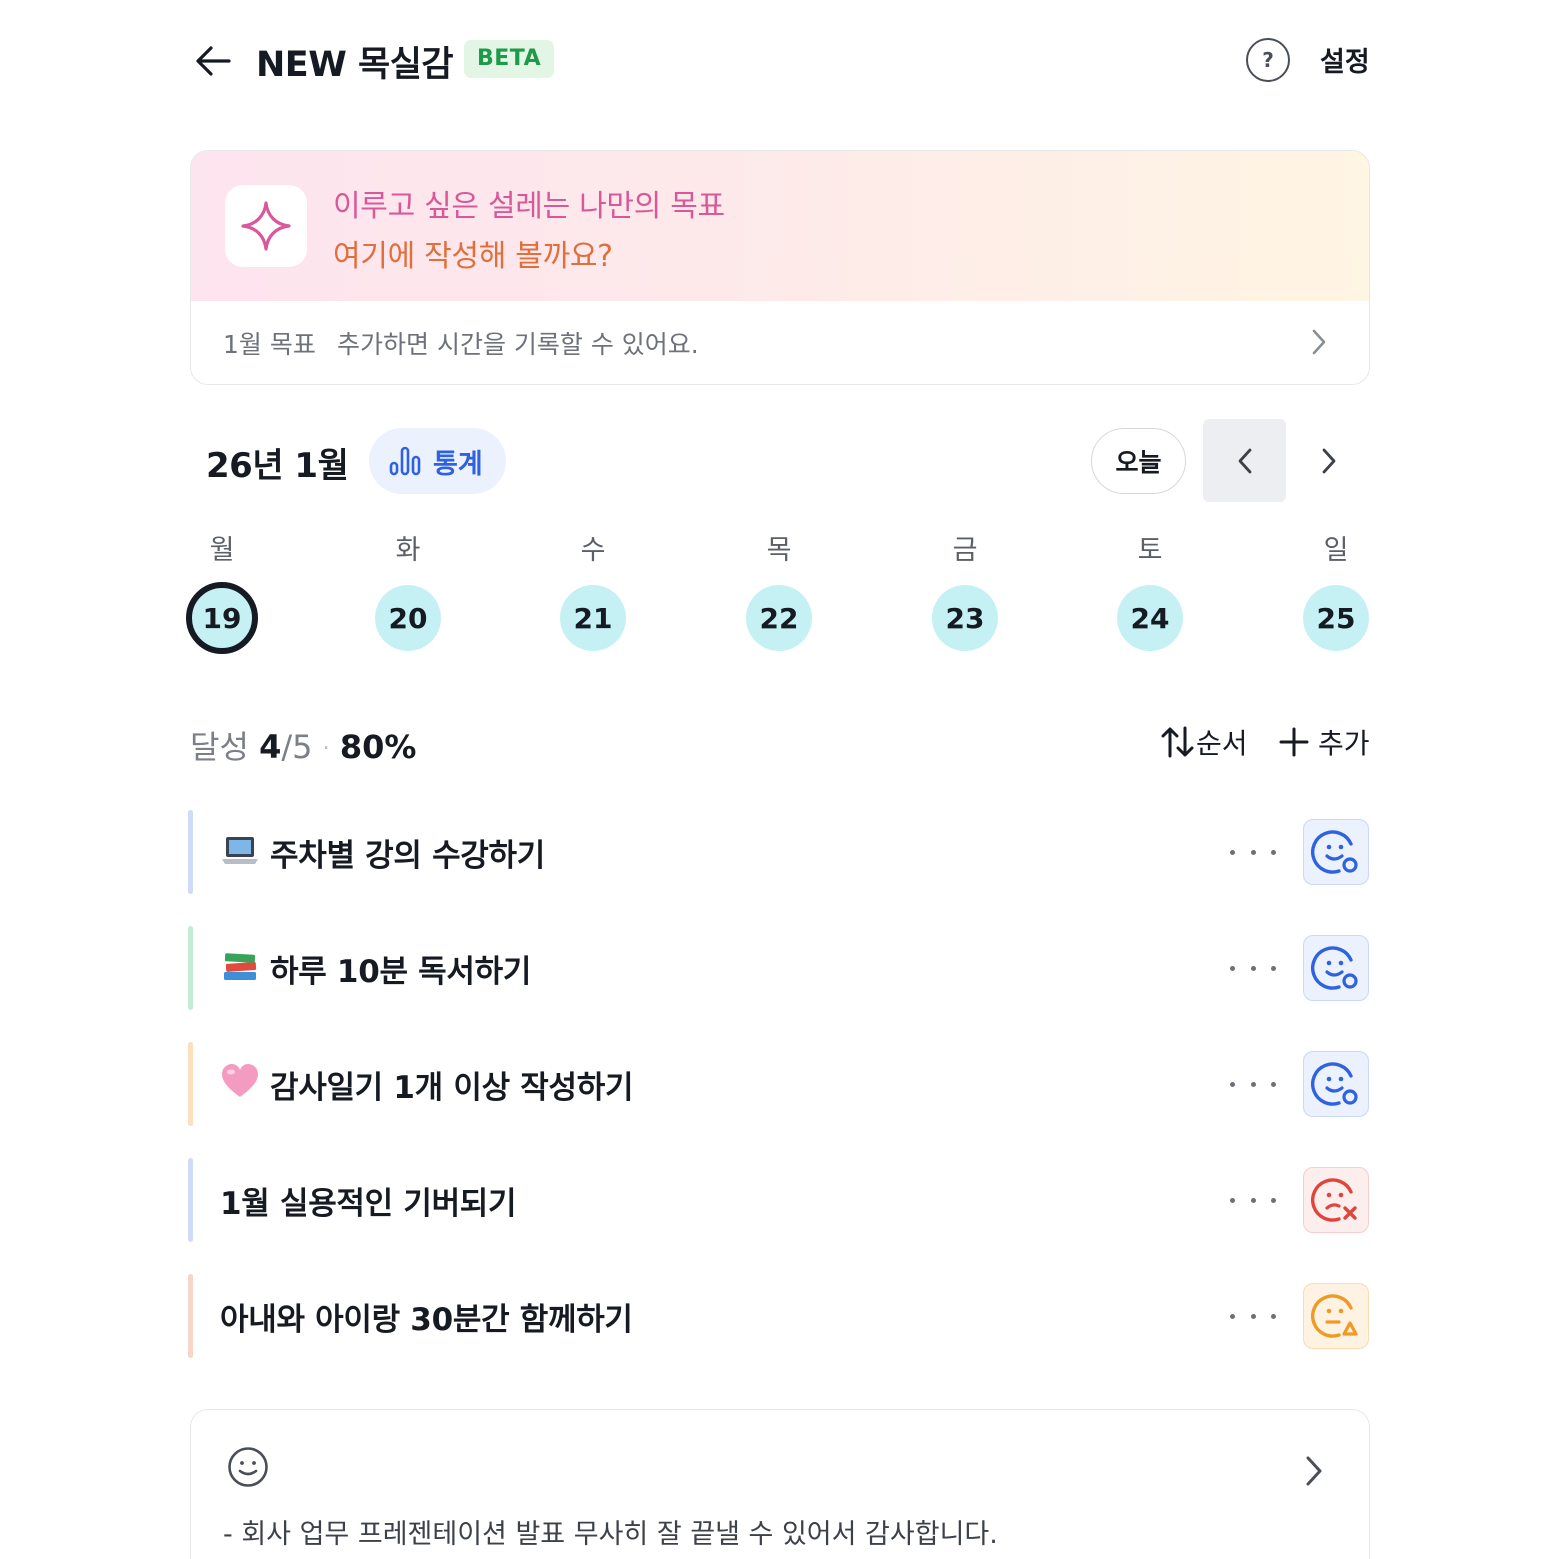 This screenshot has height=1559, width=1558. I want to click on goal-icon-box, so click(266, 226).